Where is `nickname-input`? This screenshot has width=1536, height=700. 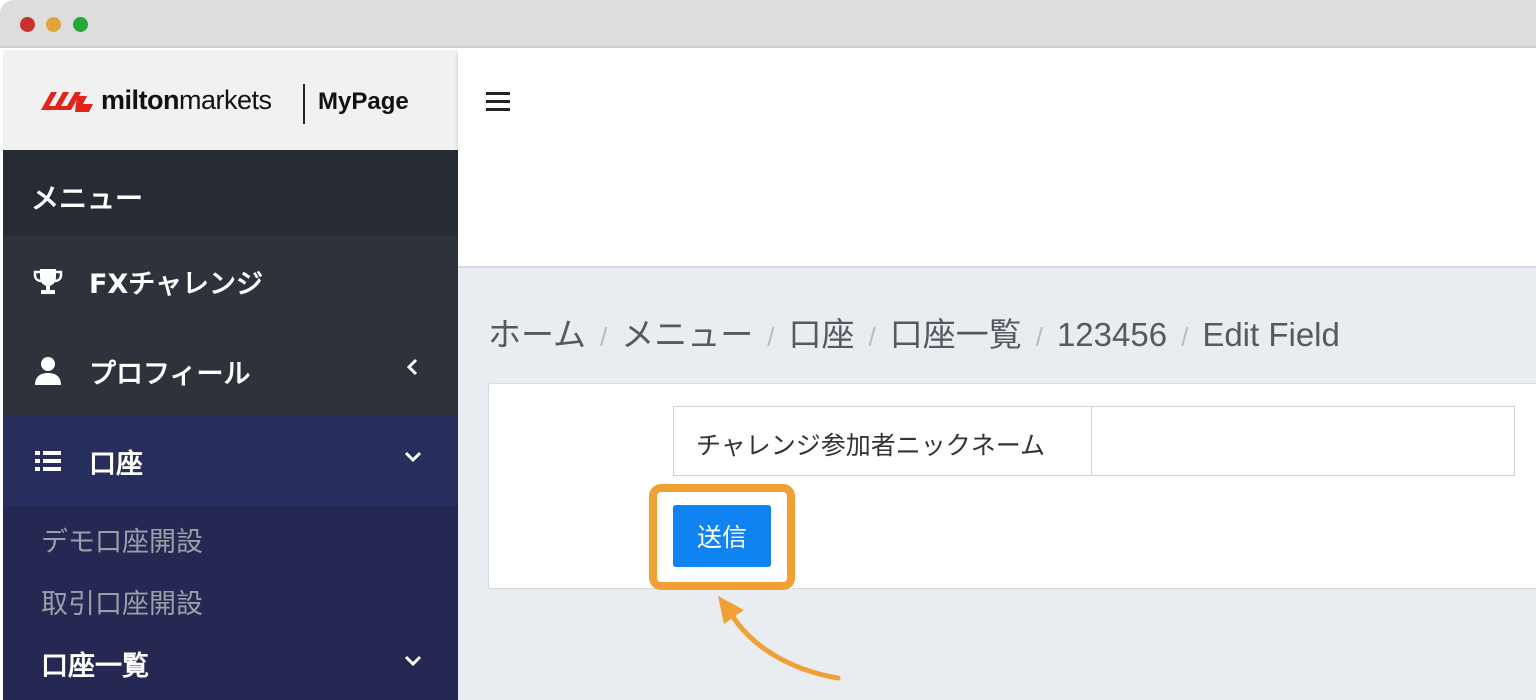
nickname-input is located at coordinates (1303, 441).